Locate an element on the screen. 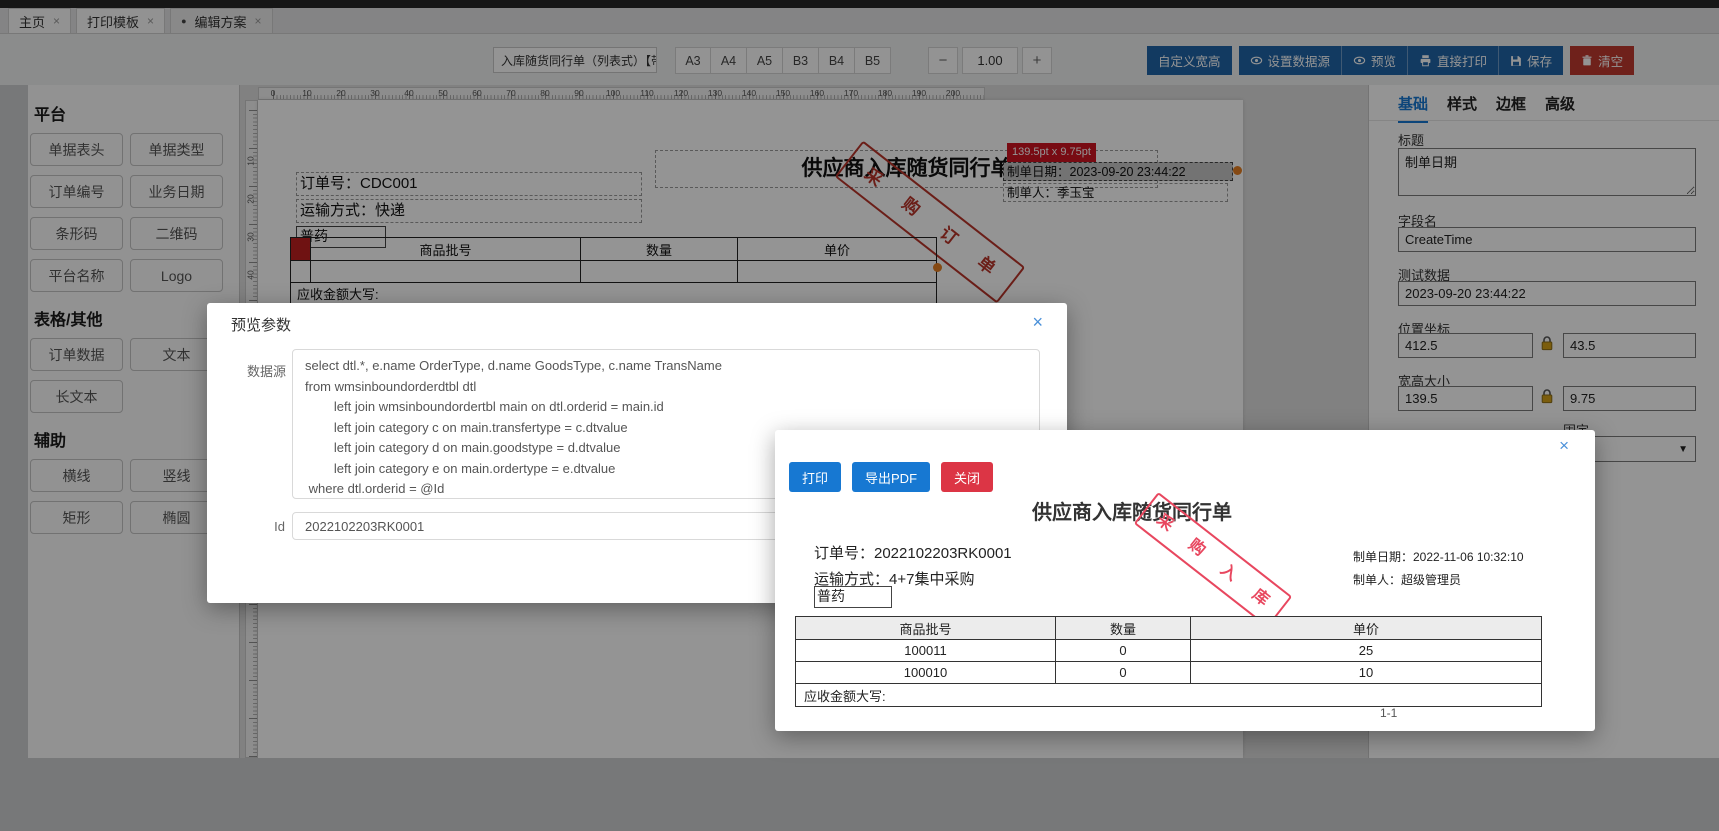  preview-table-footer-row: 应收金额大写: is located at coordinates (1168, 695).